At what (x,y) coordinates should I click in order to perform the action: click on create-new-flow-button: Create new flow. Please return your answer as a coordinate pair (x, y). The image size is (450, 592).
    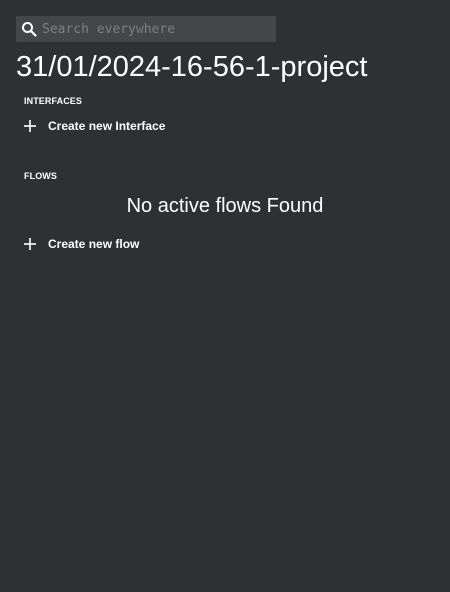
    Looking at the image, I should click on (80, 244).